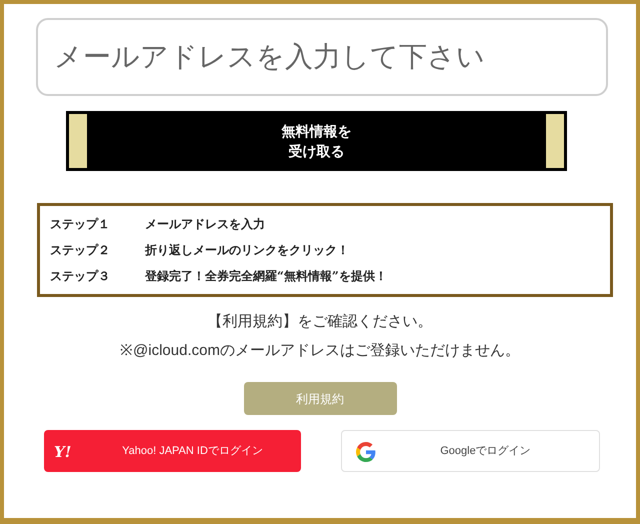 This screenshot has height=524, width=640. What do you see at coordinates (470, 451) in the screenshot?
I see `google-login-button: Googleでログイン` at bounding box center [470, 451].